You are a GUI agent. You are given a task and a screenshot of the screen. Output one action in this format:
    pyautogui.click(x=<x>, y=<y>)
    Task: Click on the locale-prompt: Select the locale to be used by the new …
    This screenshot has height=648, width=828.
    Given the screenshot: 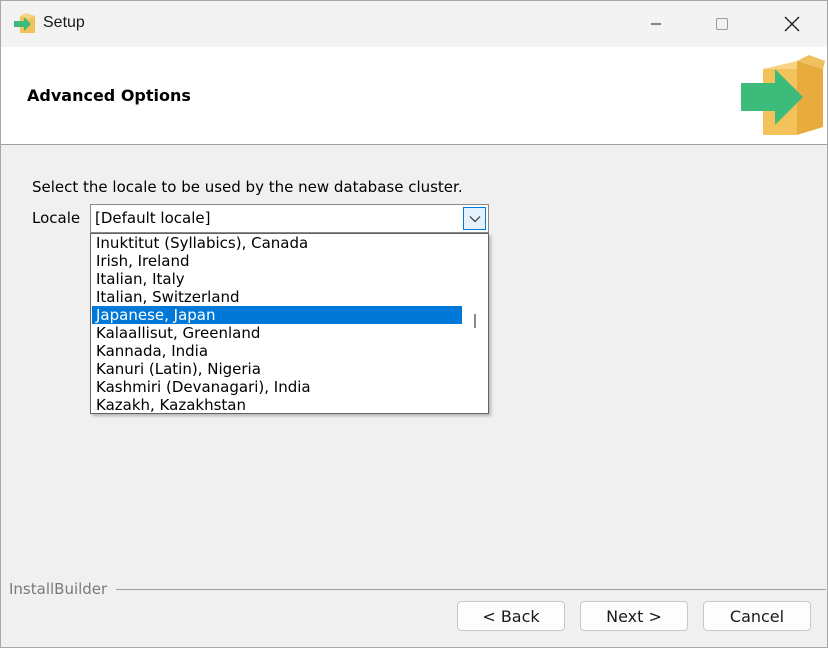 What is the action you would take?
    pyautogui.click(x=247, y=187)
    